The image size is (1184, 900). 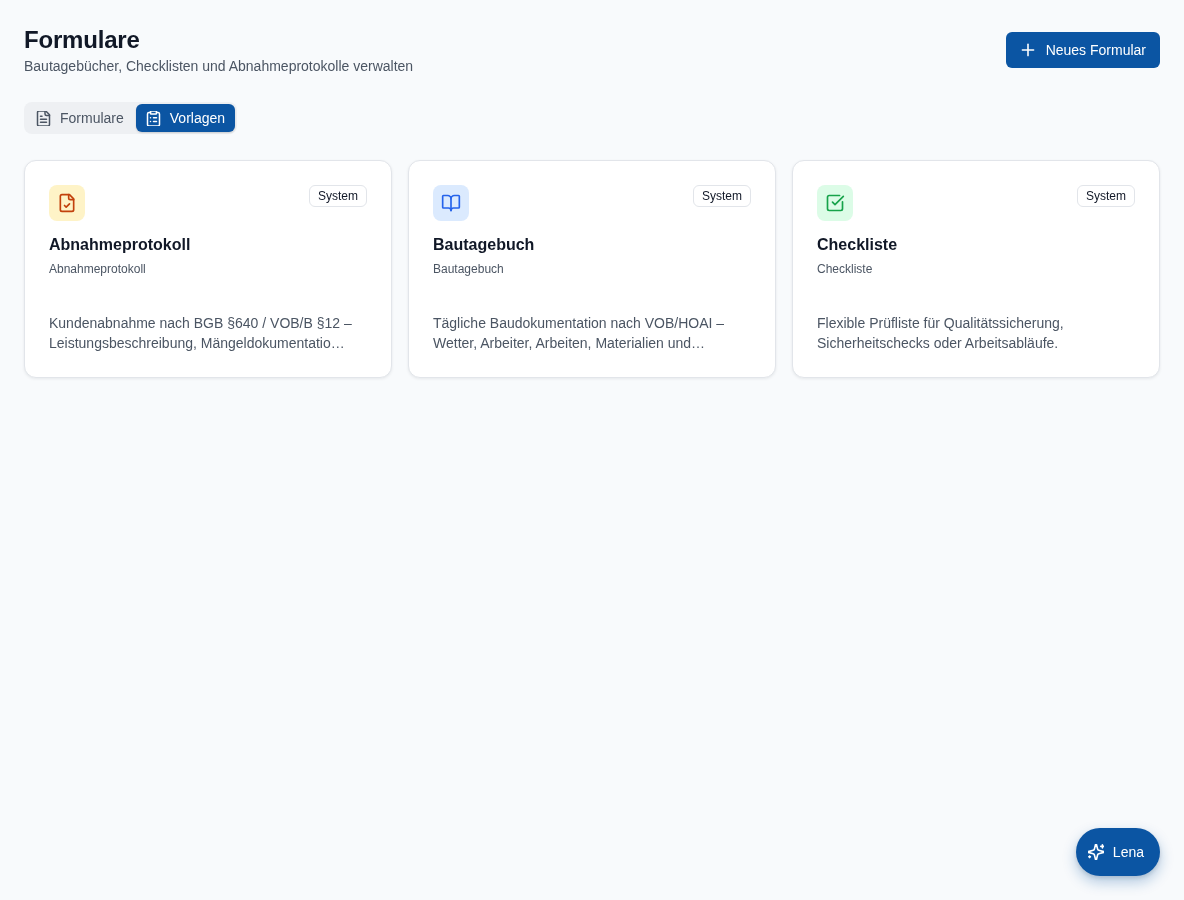 What do you see at coordinates (43, 118) in the screenshot?
I see `document-icon` at bounding box center [43, 118].